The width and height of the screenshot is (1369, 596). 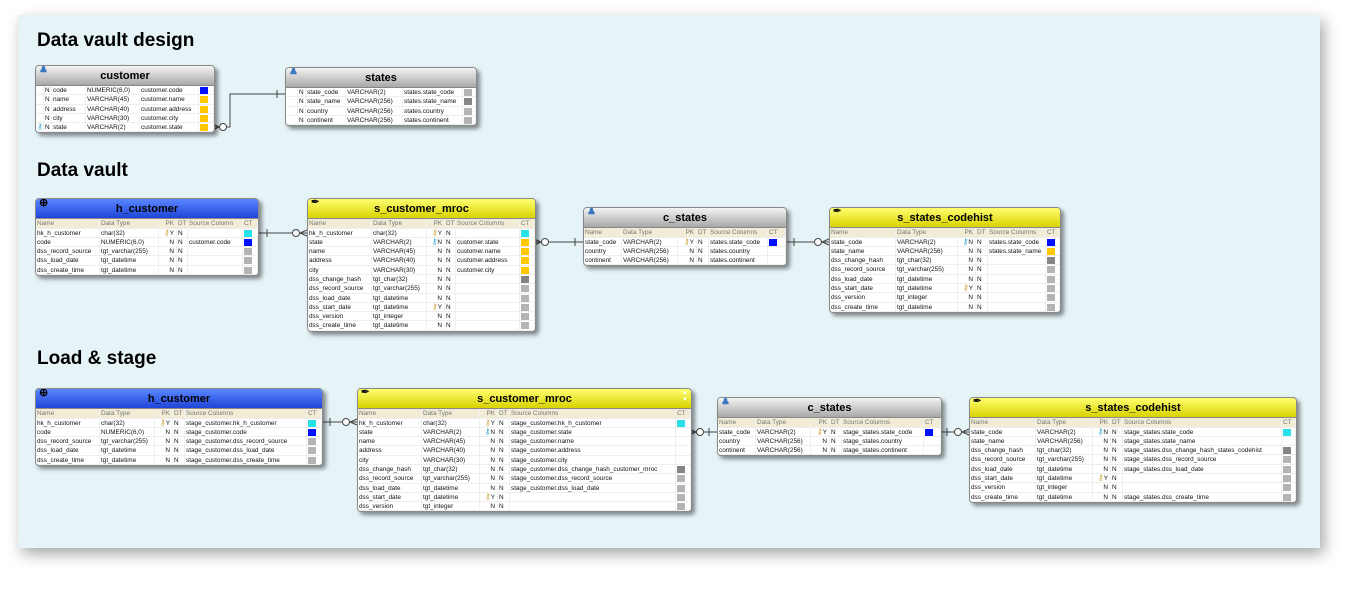 What do you see at coordinates (524, 460) in the screenshot?
I see `table-row: city VARCHAR(30) N Nstage_customer.city` at bounding box center [524, 460].